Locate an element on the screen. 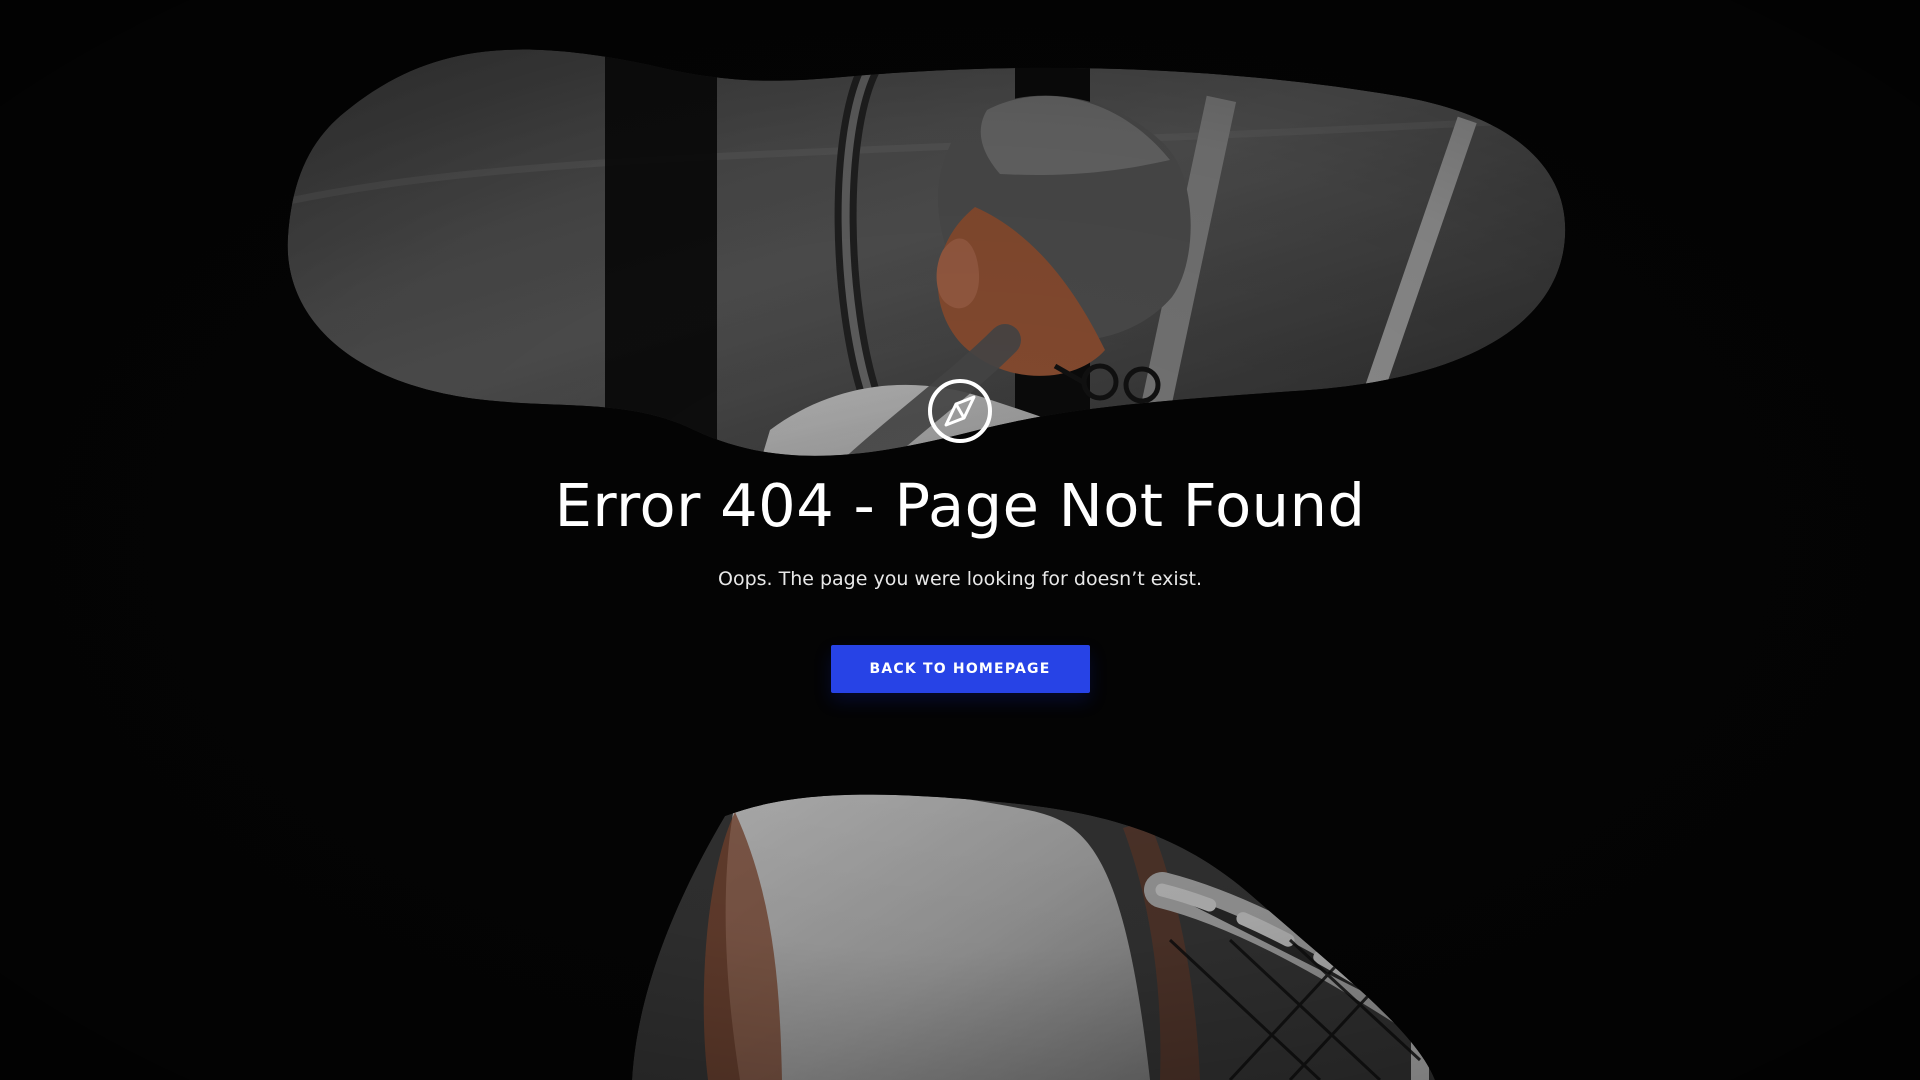 The width and height of the screenshot is (1920, 1080). compass-icon is located at coordinates (960, 411).